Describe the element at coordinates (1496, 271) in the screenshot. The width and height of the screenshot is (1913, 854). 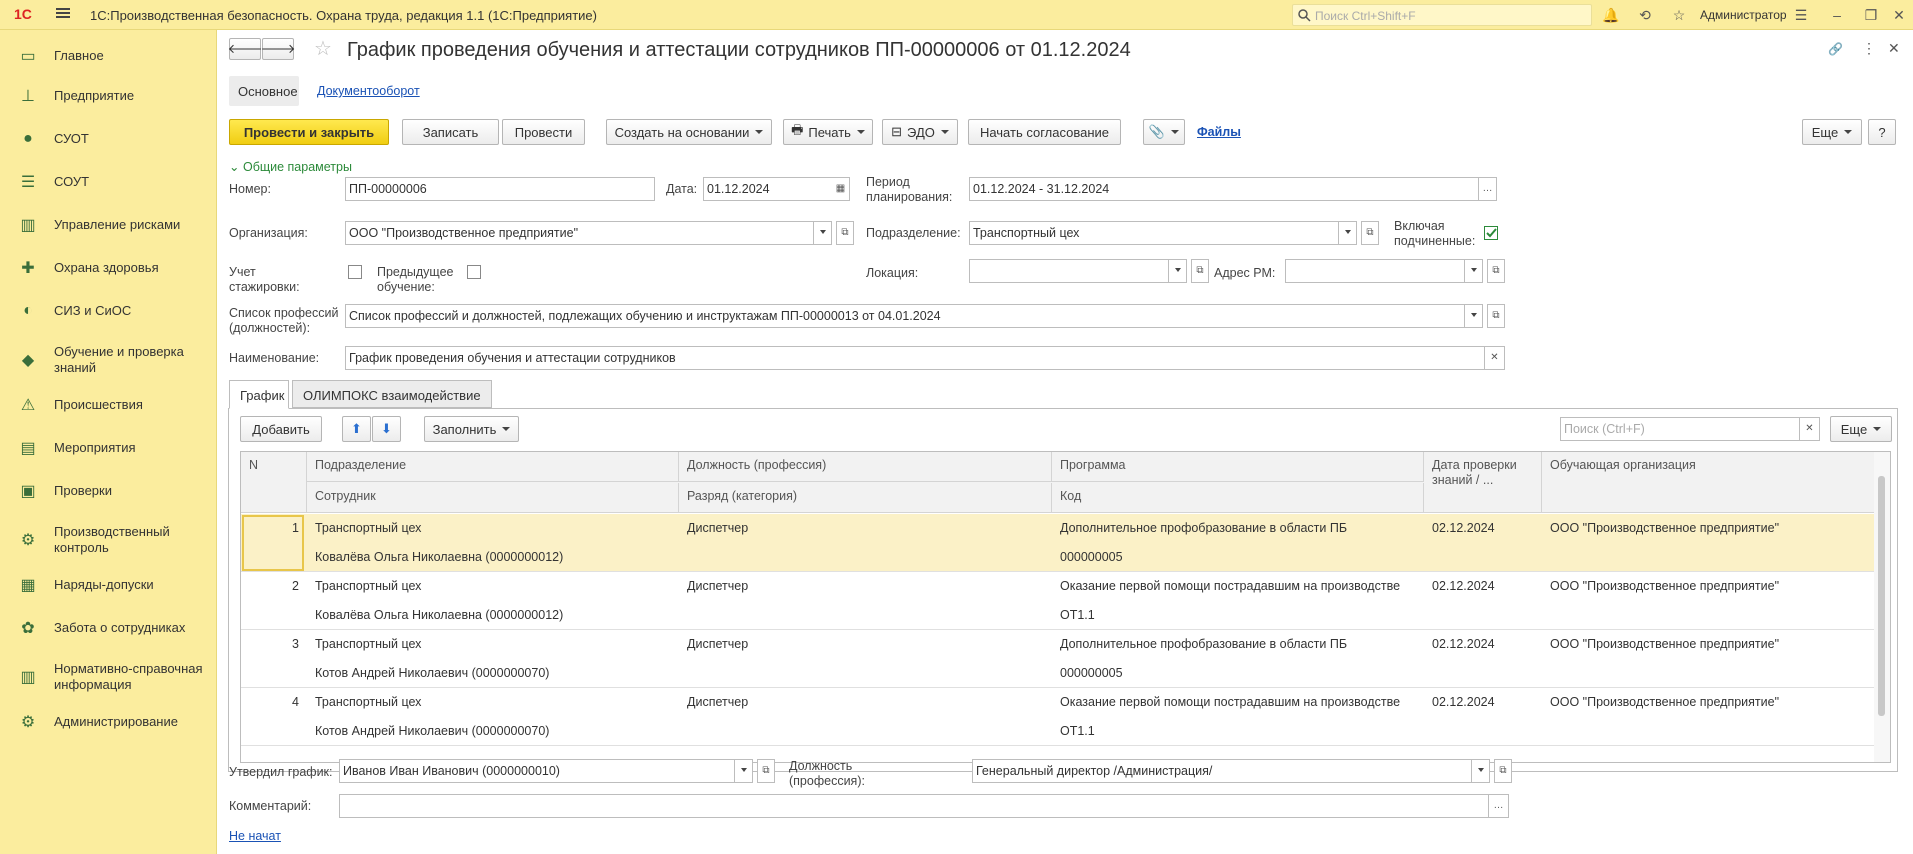
I see `workplace-open-icon: ⧉` at that location.